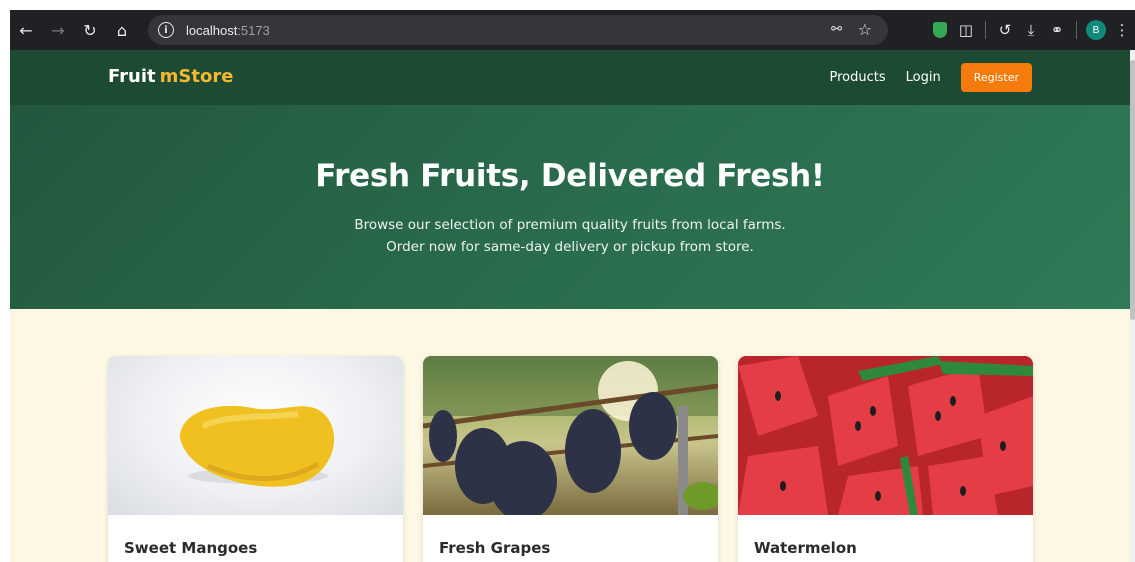  I want to click on home-icon: ⌂, so click(122, 30).